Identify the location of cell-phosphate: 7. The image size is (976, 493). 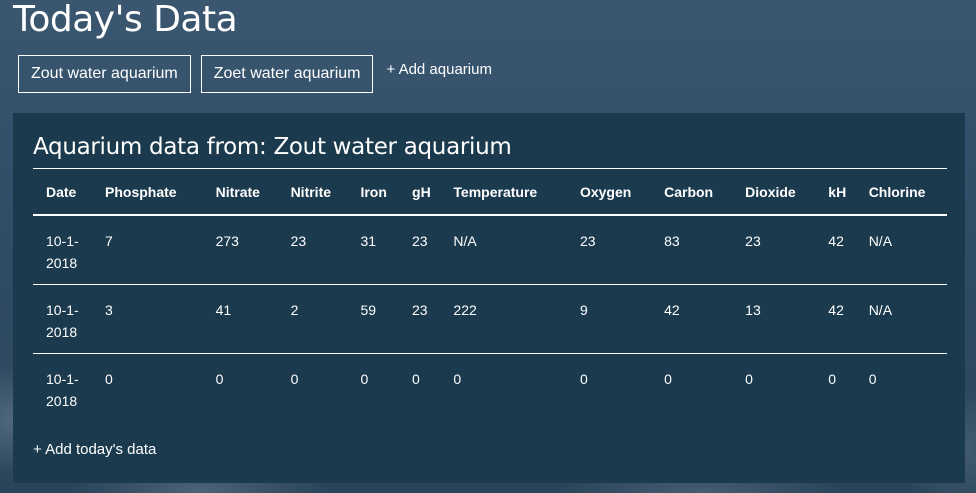
(147, 250).